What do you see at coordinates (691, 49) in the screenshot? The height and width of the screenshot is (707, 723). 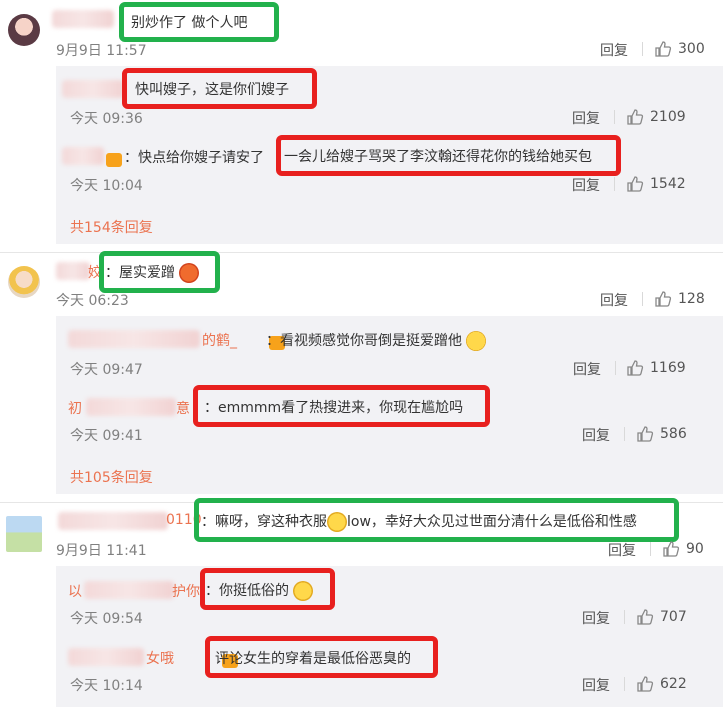 I see `like-count: 300` at bounding box center [691, 49].